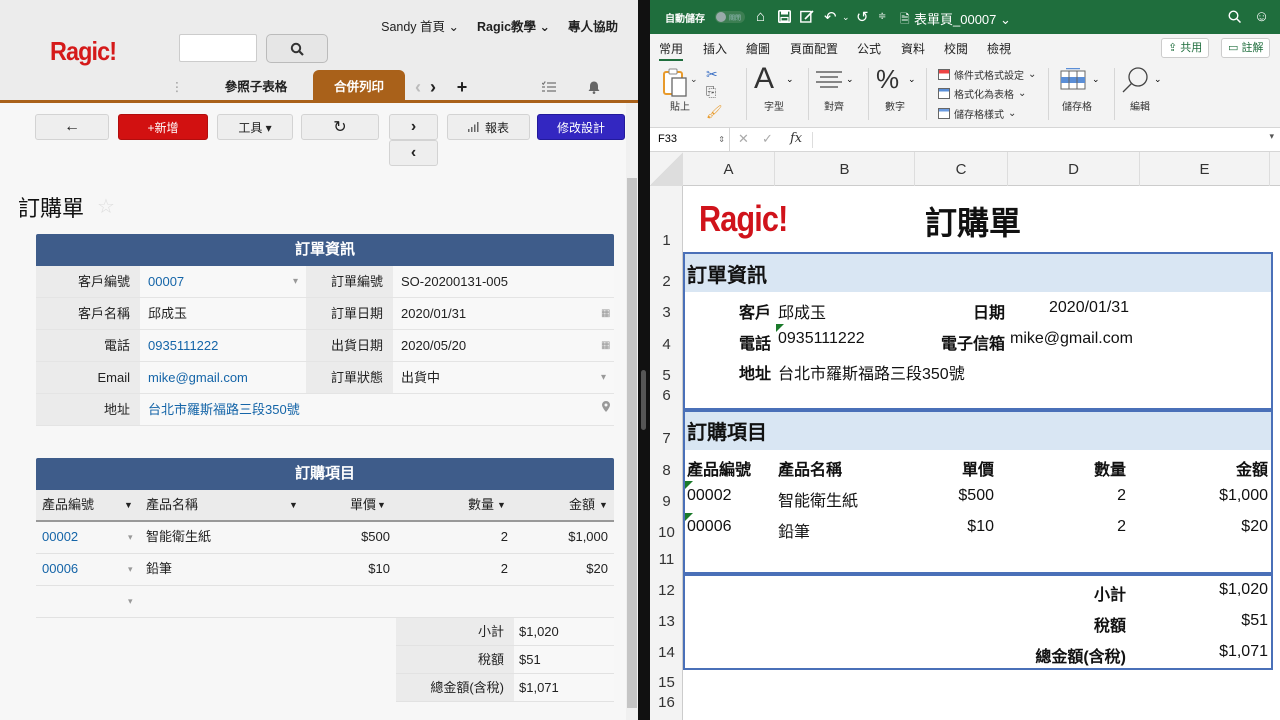 This screenshot has height=720, width=1280. I want to click on subtotal-label: 小計, so click(1110, 593).